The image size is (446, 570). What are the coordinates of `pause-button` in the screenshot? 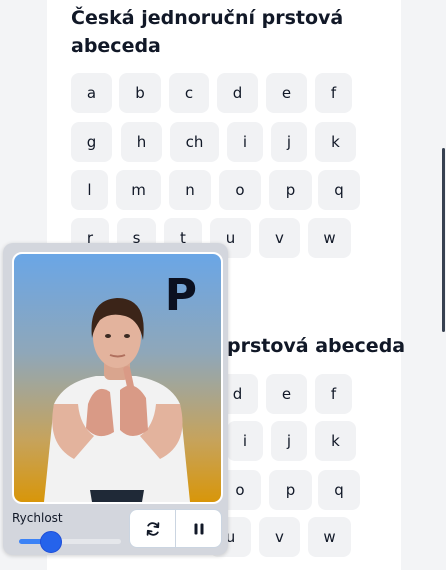 It's located at (198, 528).